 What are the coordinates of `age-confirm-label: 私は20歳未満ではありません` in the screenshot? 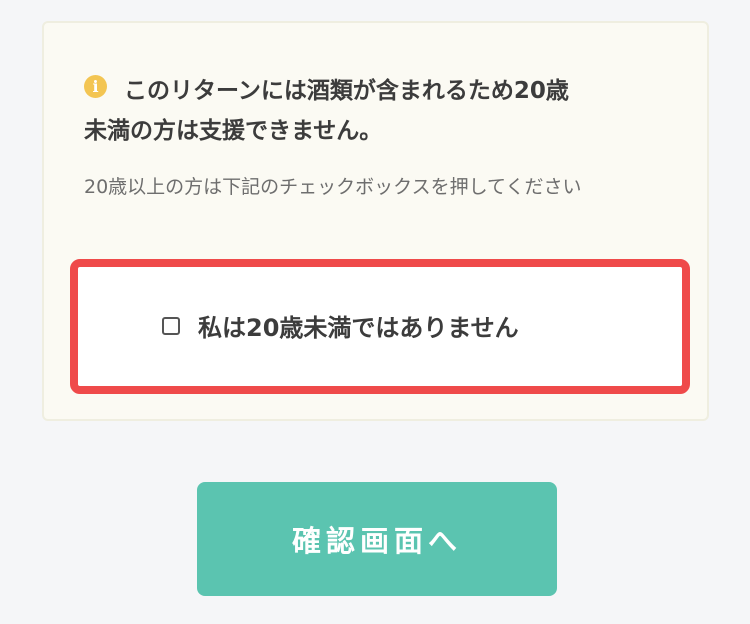 It's located at (340, 325).